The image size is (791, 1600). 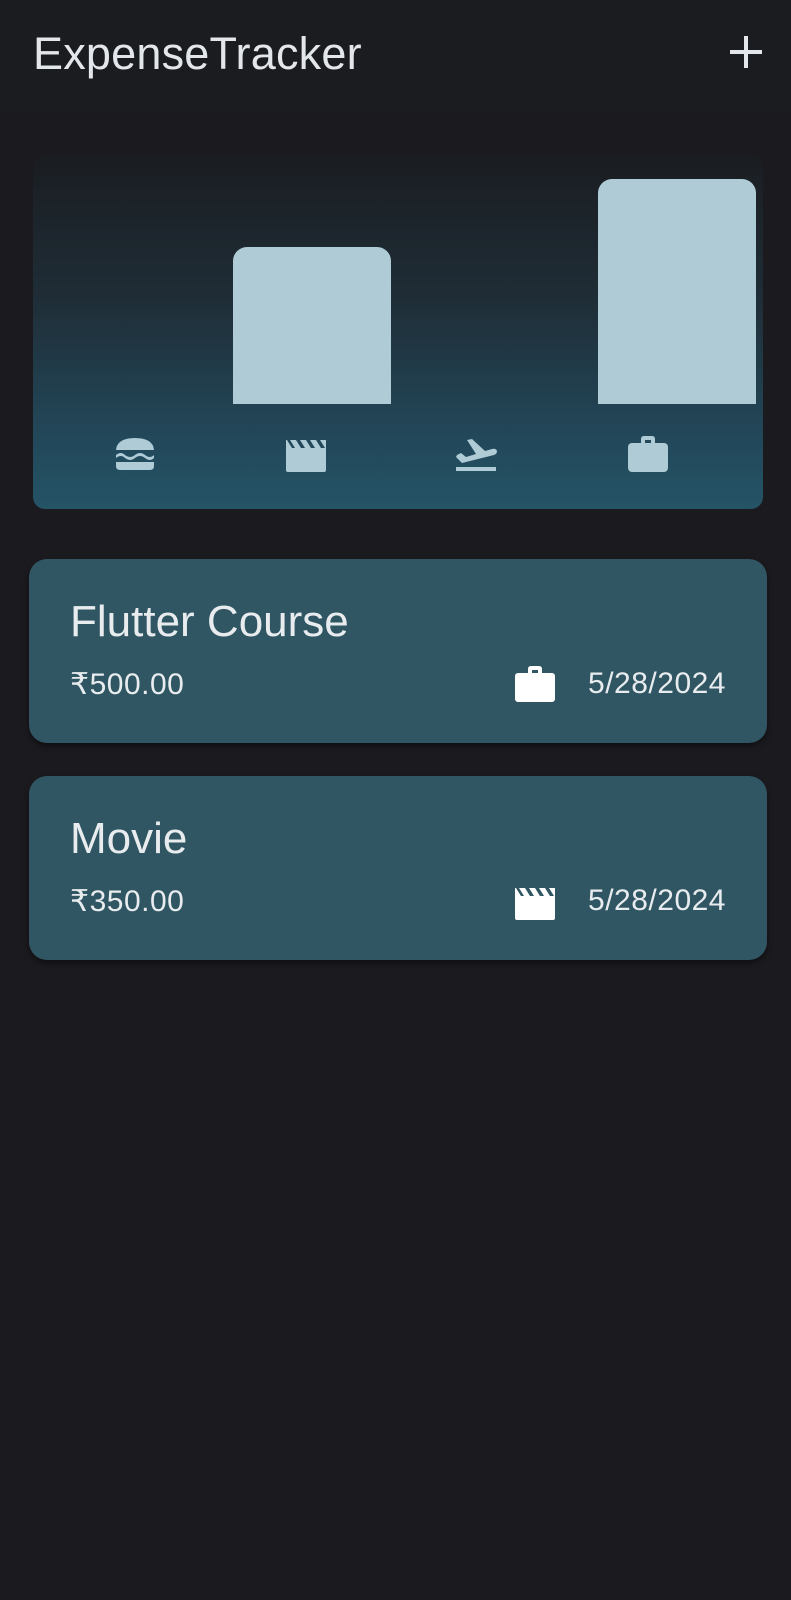 What do you see at coordinates (398, 280) in the screenshot?
I see `chart-bars-area` at bounding box center [398, 280].